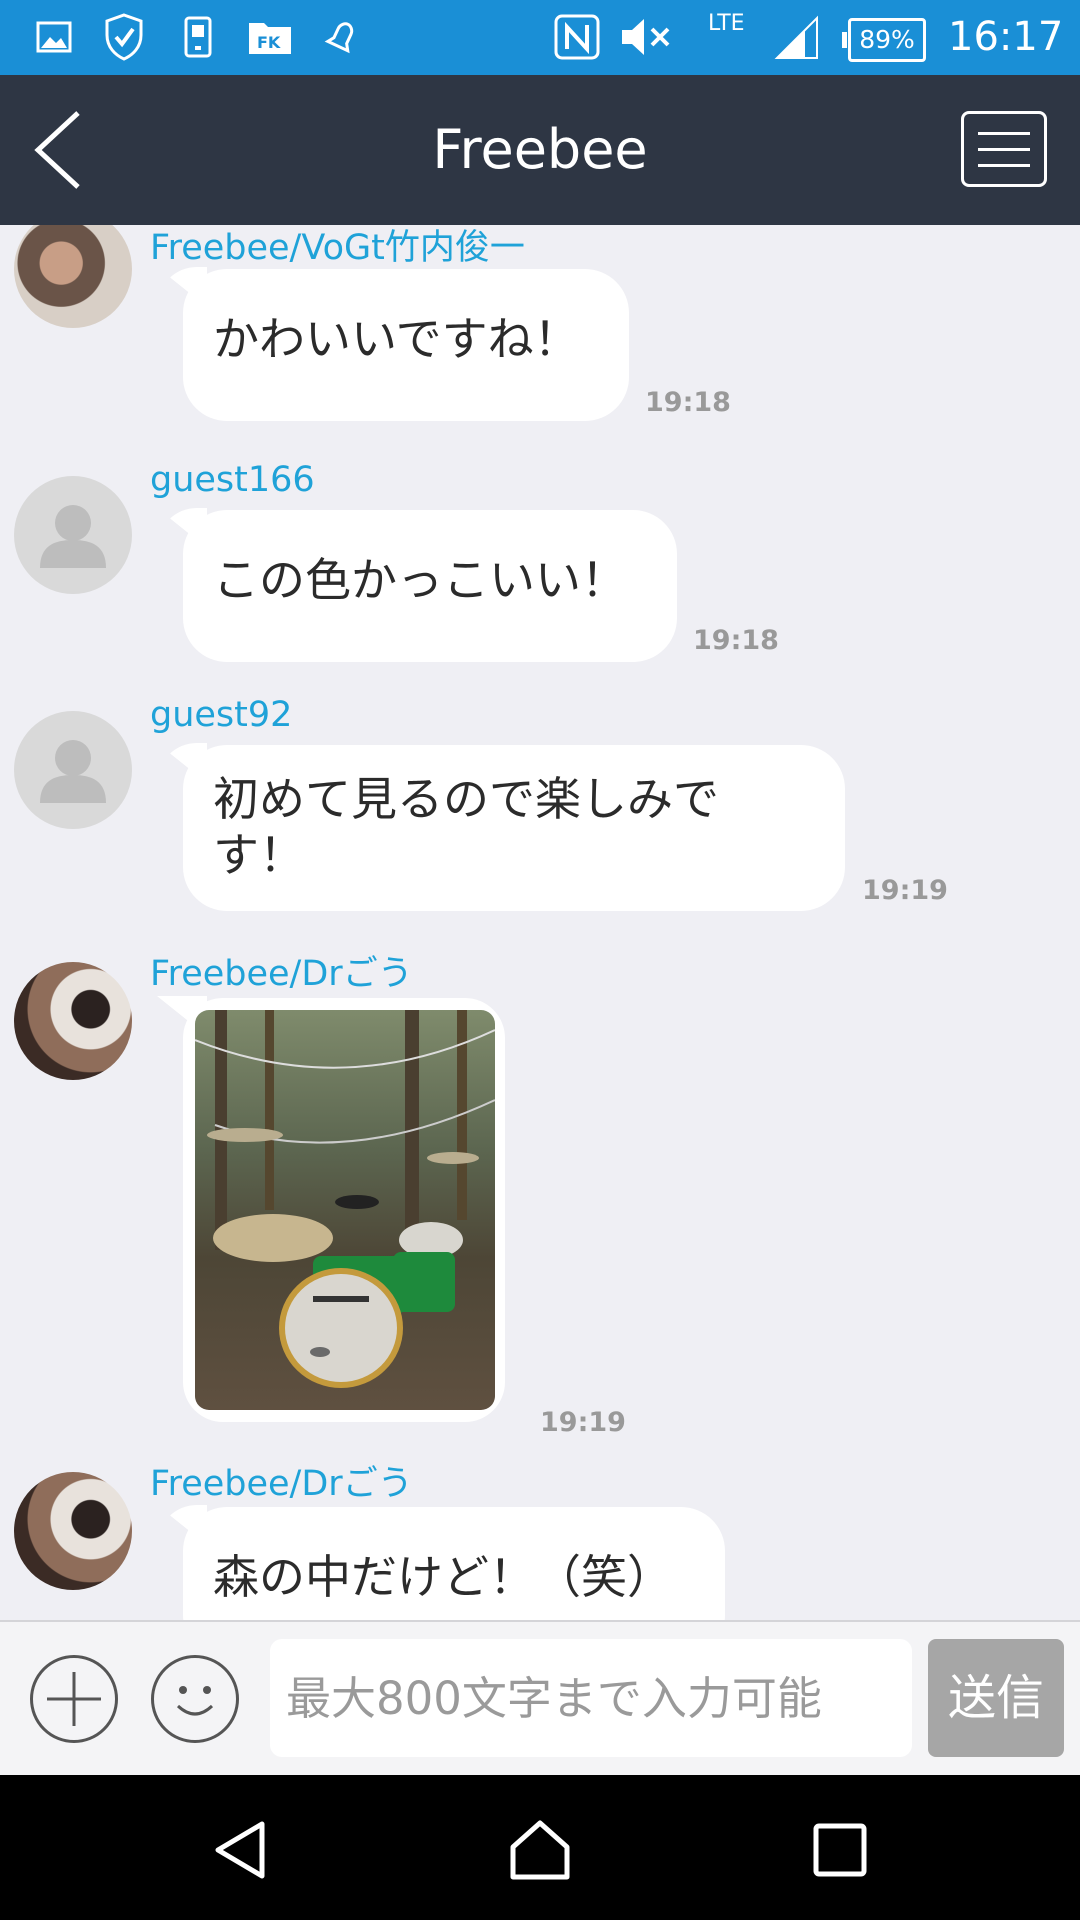 This screenshot has height=1920, width=1080. I want to click on bell-icon, so click(342, 37).